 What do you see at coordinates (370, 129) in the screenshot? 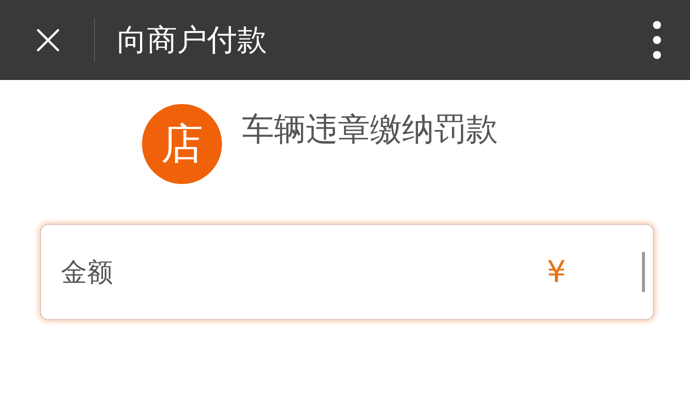
I see `merchant-name: 车辆违章缴纳罚款` at bounding box center [370, 129].